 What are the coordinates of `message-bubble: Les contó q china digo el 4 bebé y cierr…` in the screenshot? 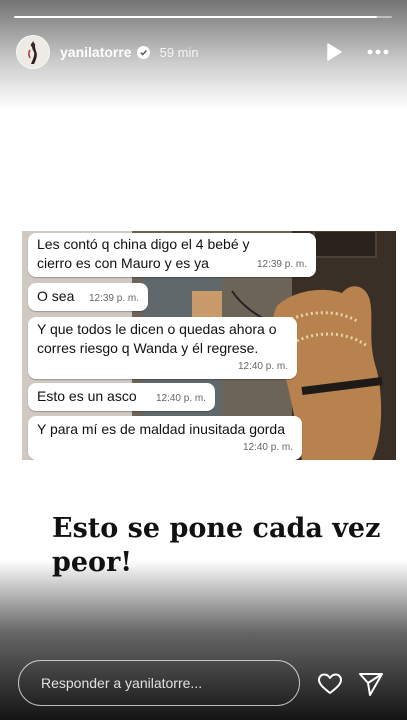 It's located at (172, 255).